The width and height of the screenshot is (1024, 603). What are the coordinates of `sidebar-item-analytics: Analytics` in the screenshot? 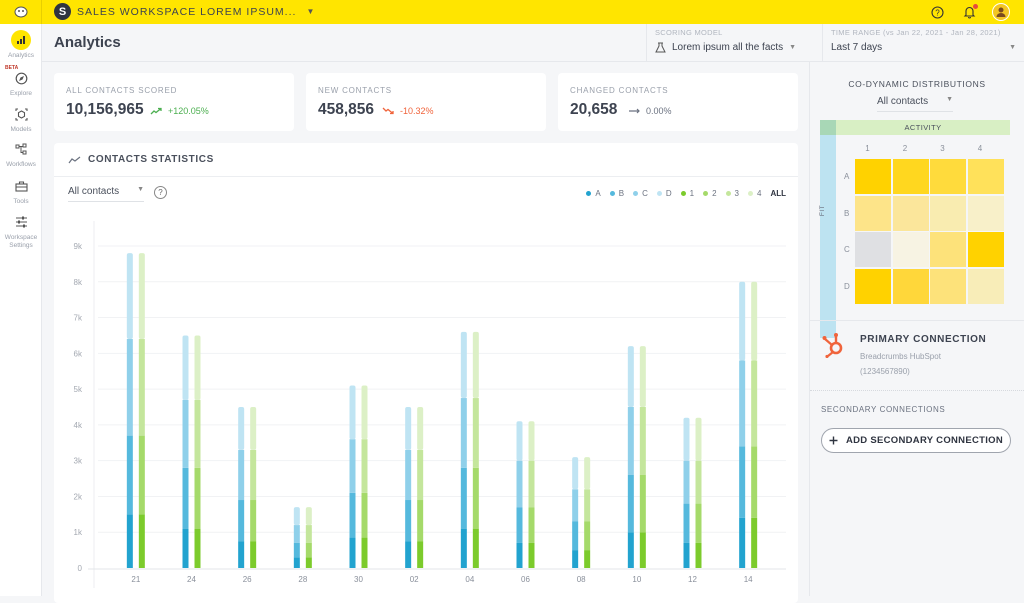 It's located at (21, 45).